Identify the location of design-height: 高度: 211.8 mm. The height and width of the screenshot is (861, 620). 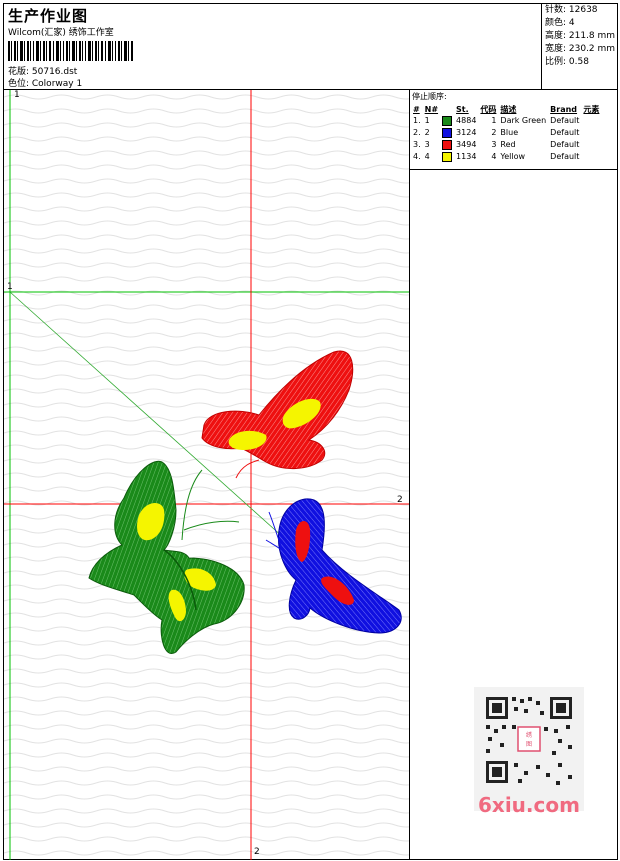
(580, 36).